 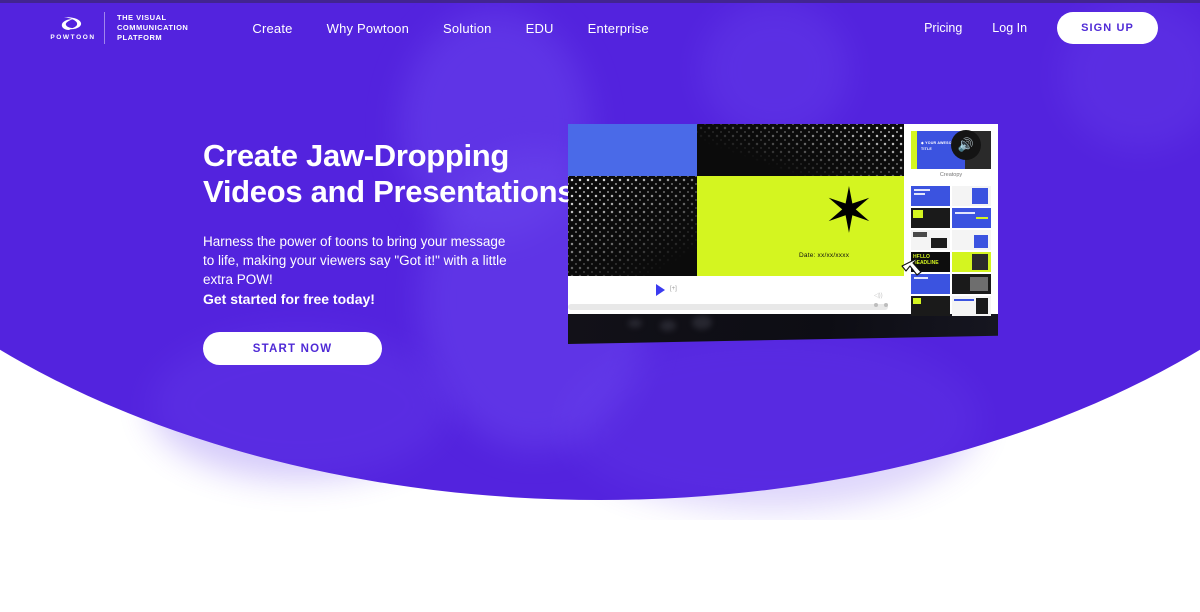 I want to click on play-badge-label: [+], so click(x=673, y=289).